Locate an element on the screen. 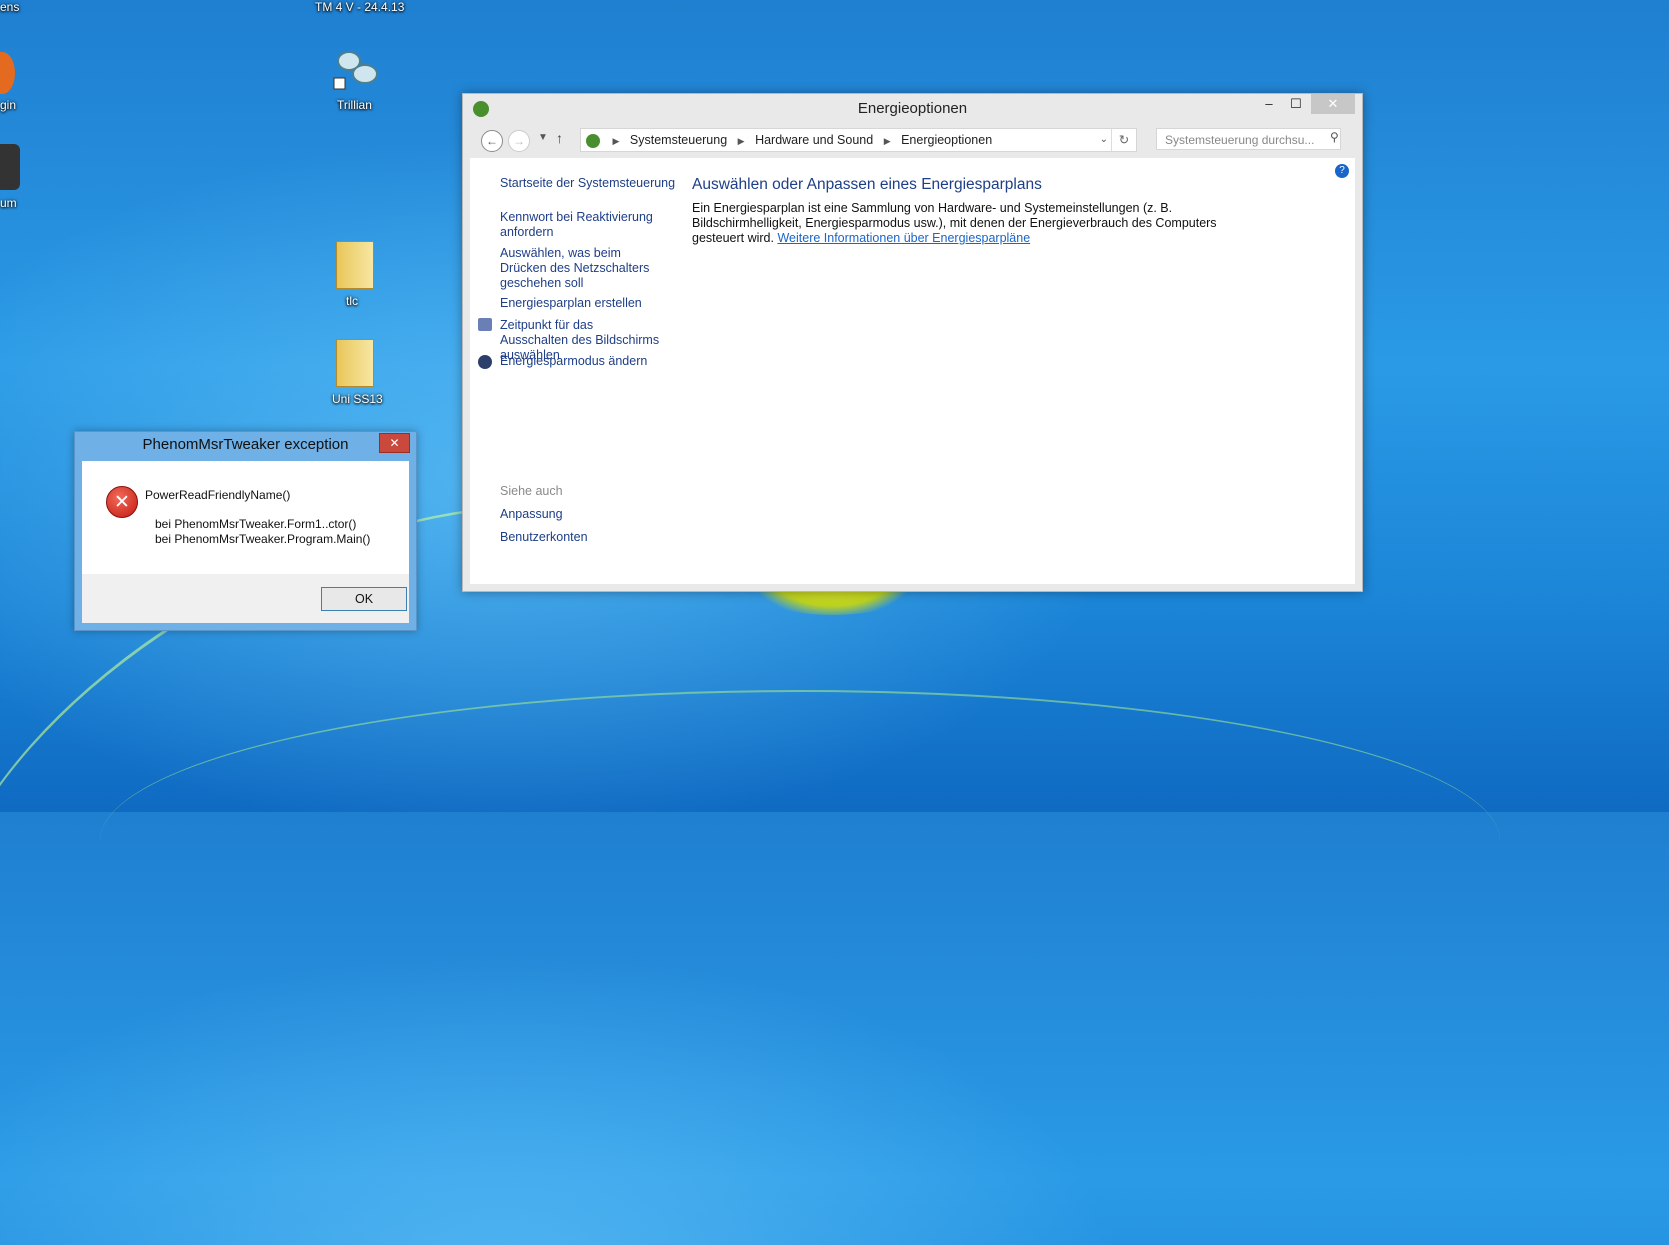 The height and width of the screenshot is (1245, 1669). dialog-footer: OK is located at coordinates (245, 598).